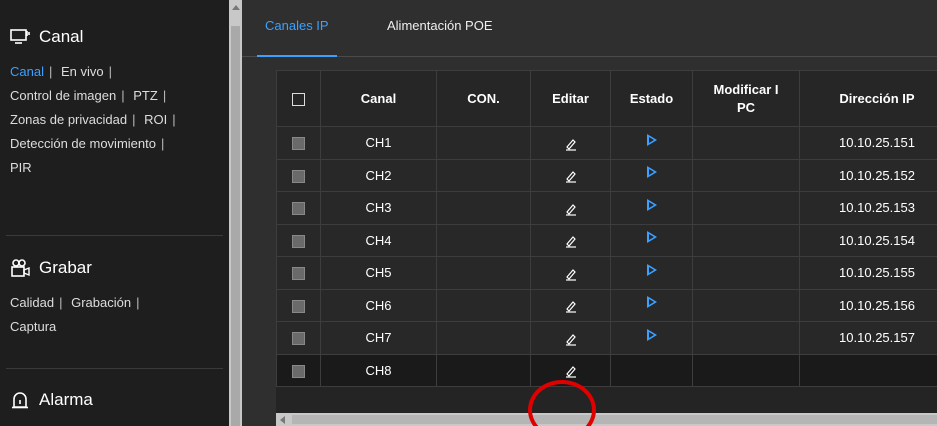 The width and height of the screenshot is (937, 426). Describe the element at coordinates (21, 167) in the screenshot. I see `link-pir: PIR` at that location.